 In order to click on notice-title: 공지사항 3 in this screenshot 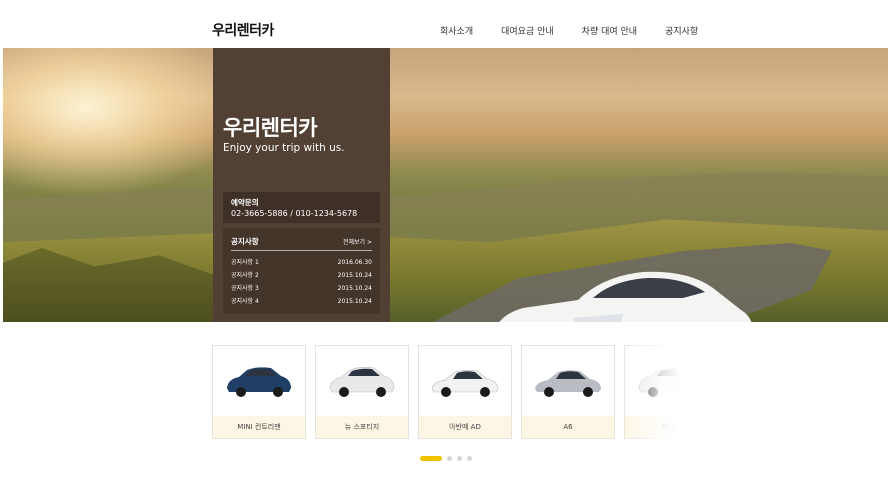, I will do `click(245, 288)`.